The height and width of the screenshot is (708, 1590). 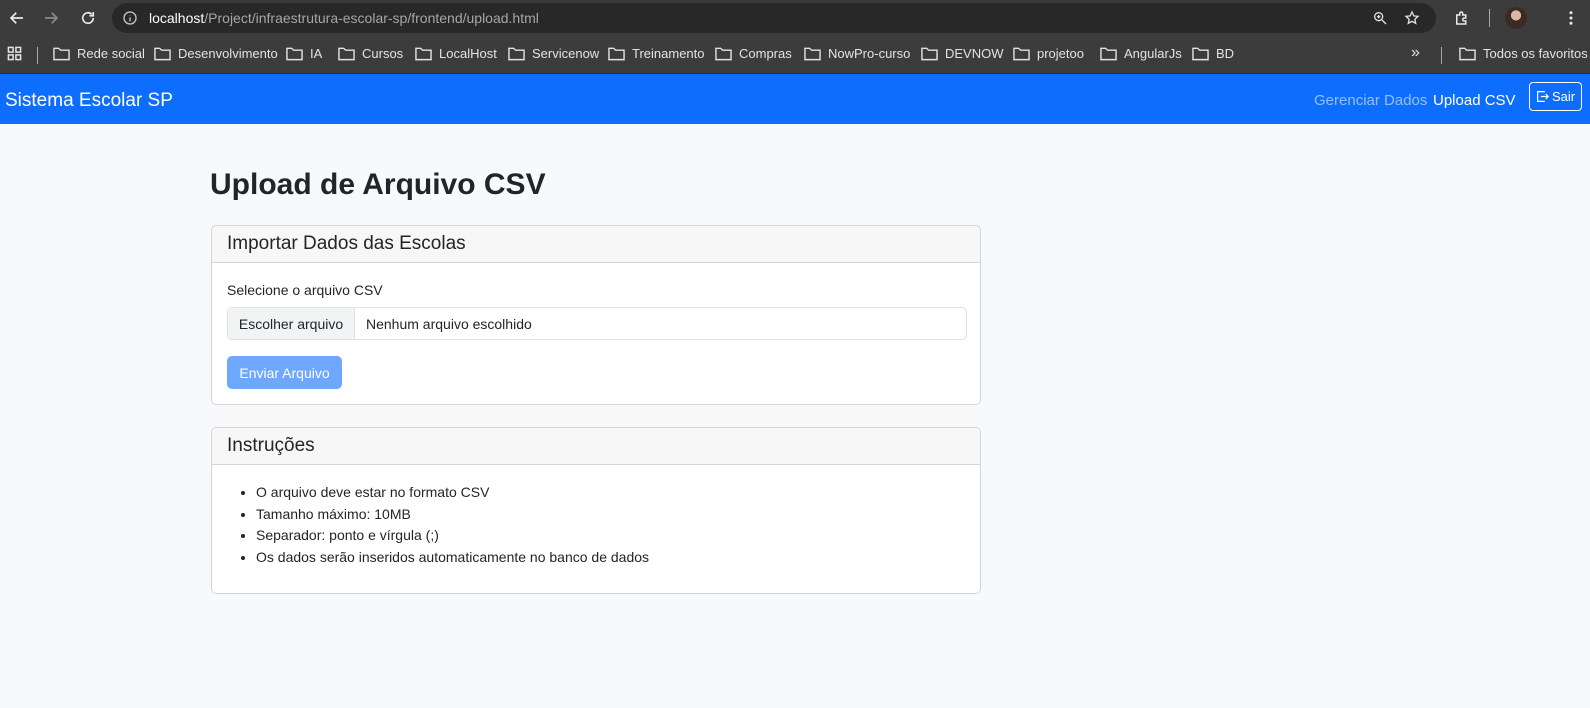 What do you see at coordinates (857, 53) in the screenshot?
I see `bookmark-folder: NowPro-curso` at bounding box center [857, 53].